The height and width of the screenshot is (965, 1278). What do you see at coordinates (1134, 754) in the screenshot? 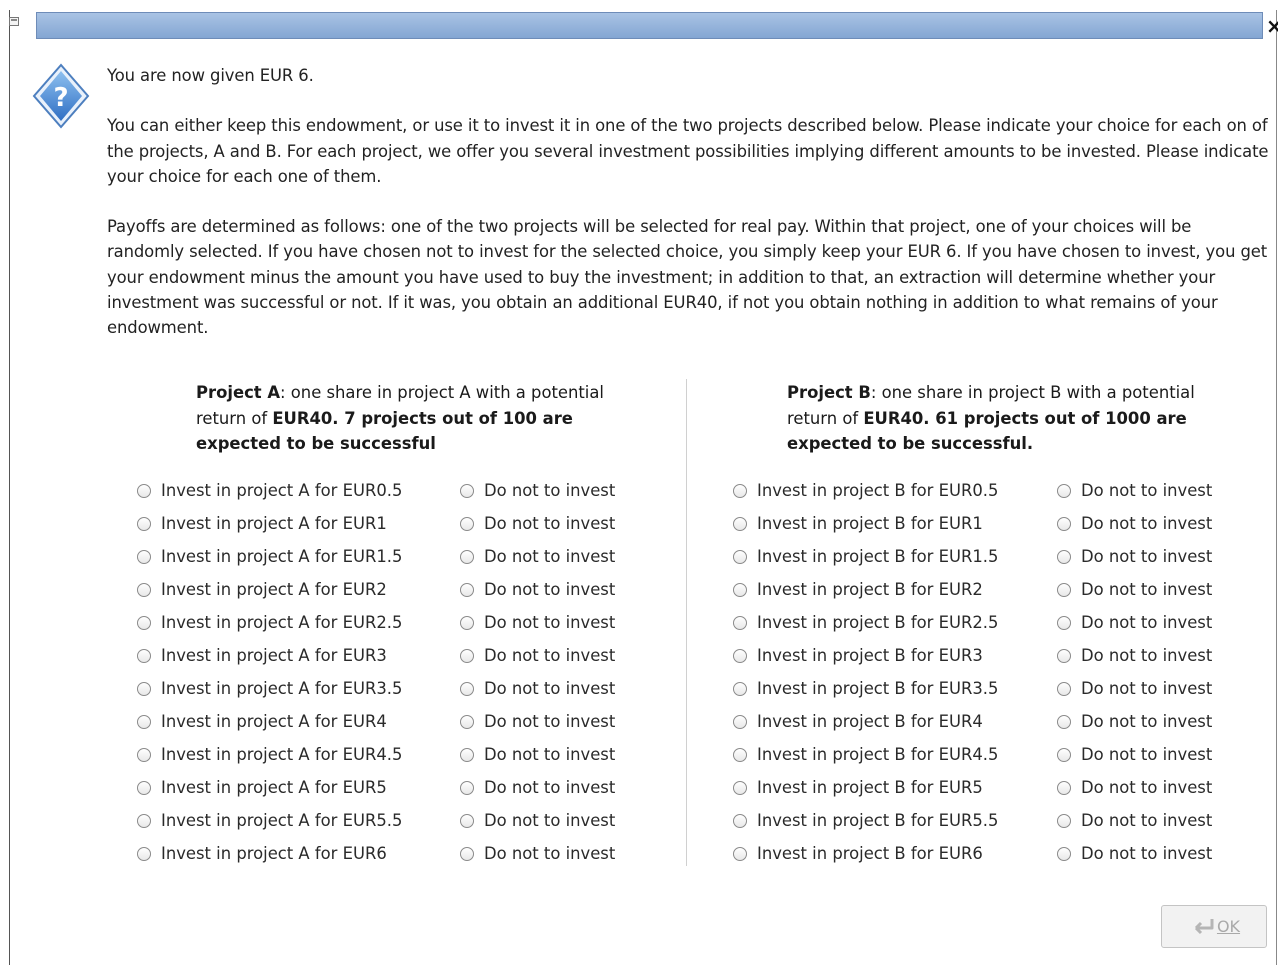
I see `project-b-no-invest-option-8: Do not to invest` at bounding box center [1134, 754].